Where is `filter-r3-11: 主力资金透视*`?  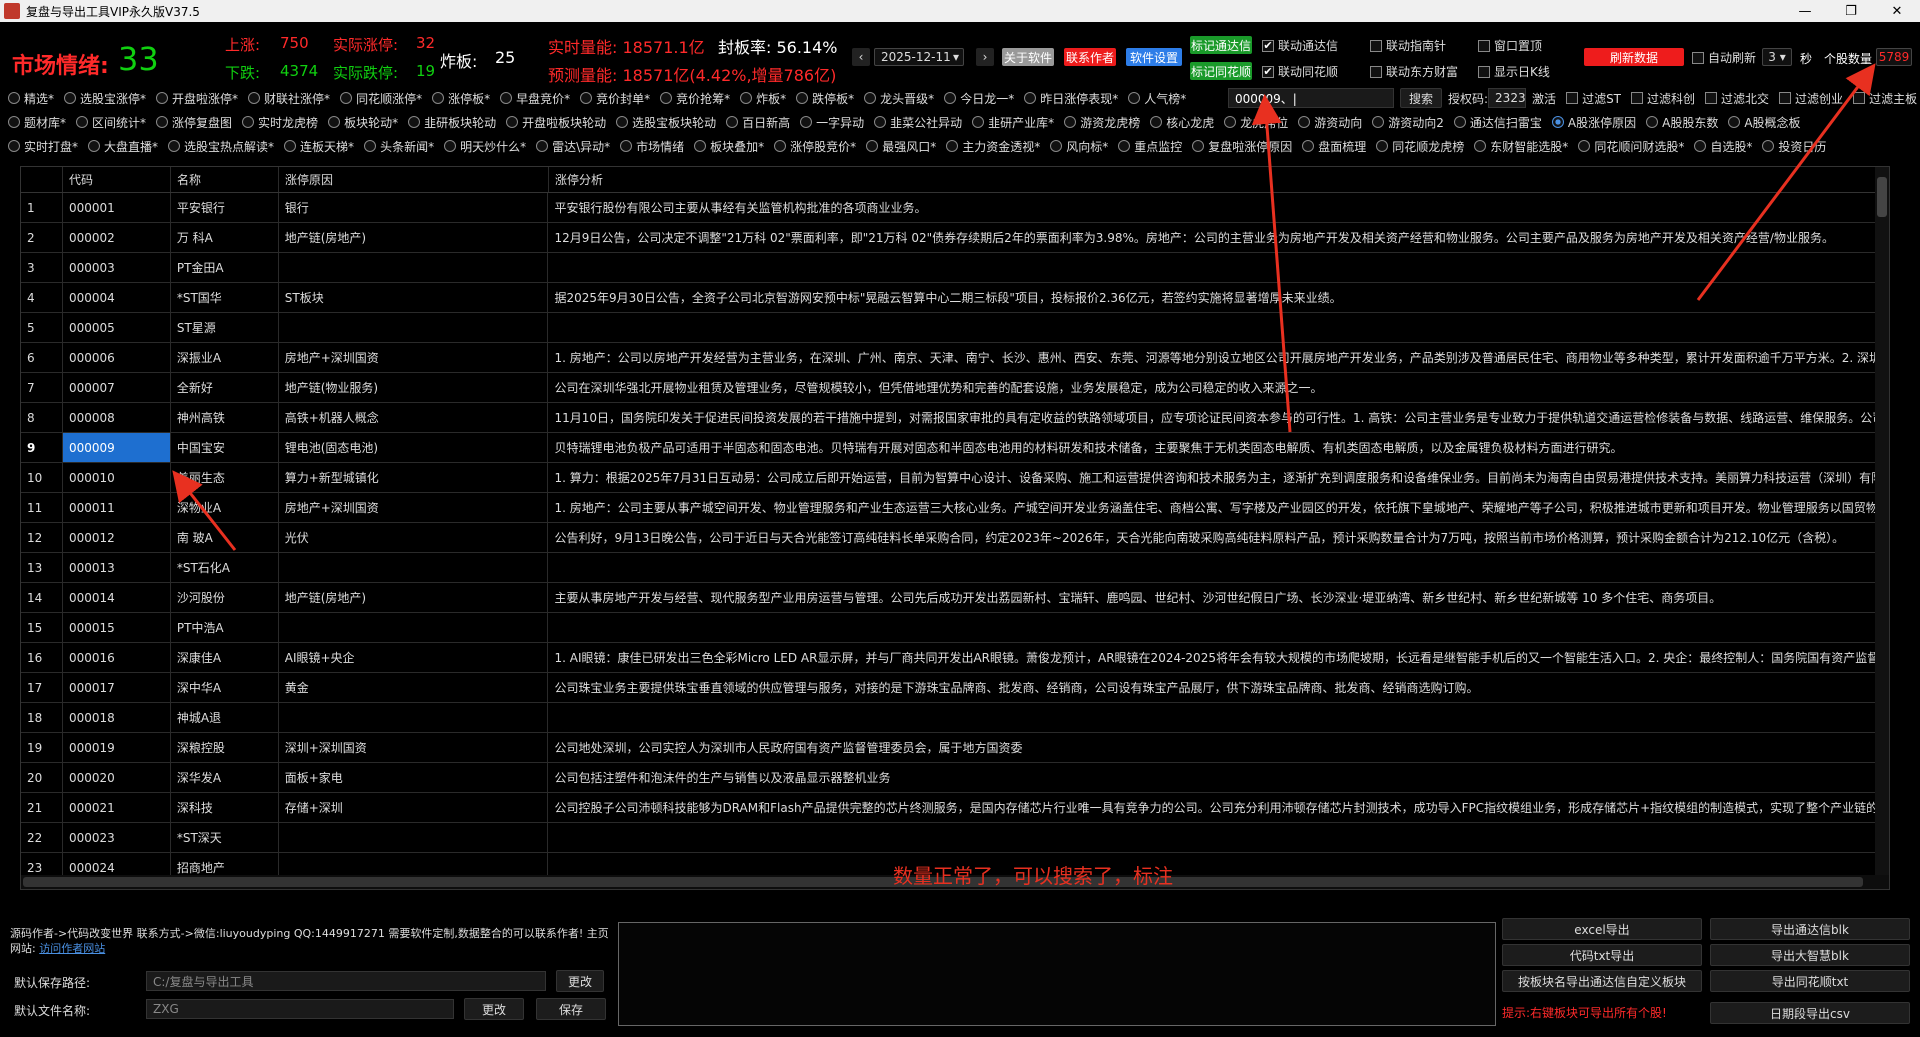 filter-r3-11: 主力资金透视* is located at coordinates (993, 146).